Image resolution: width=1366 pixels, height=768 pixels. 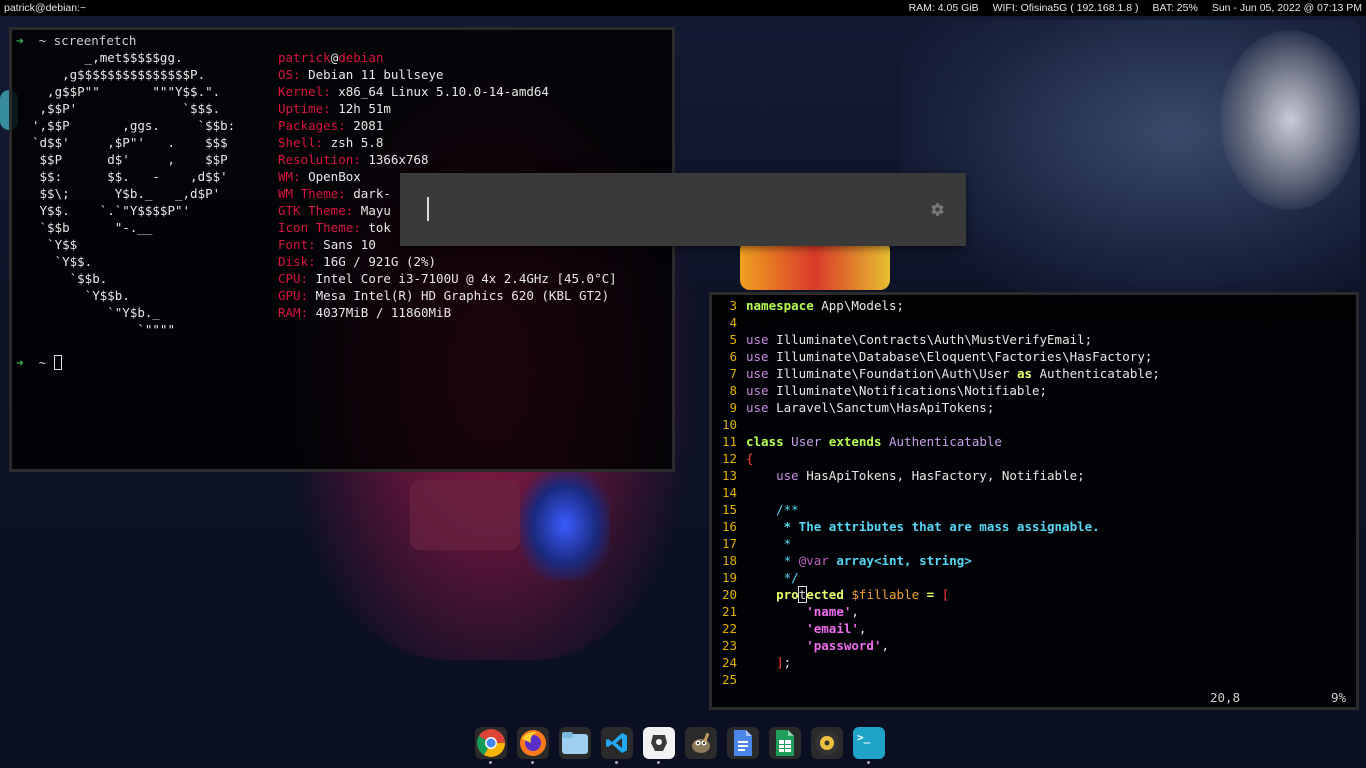 I want to click on info-line: Shell: zsh 5.8, so click(x=330, y=142).